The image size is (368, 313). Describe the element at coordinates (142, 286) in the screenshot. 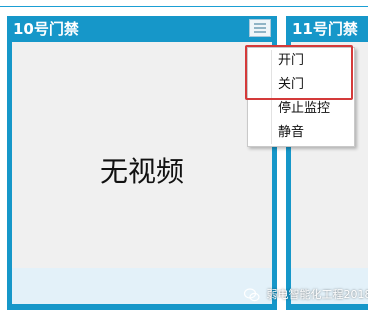

I see `panel-footer` at that location.